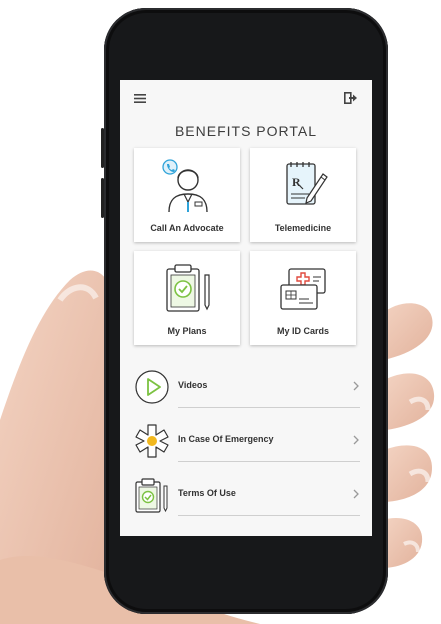 The width and height of the screenshot is (441, 624). I want to click on tile-telemedicine: R Telemedicine, so click(303, 195).